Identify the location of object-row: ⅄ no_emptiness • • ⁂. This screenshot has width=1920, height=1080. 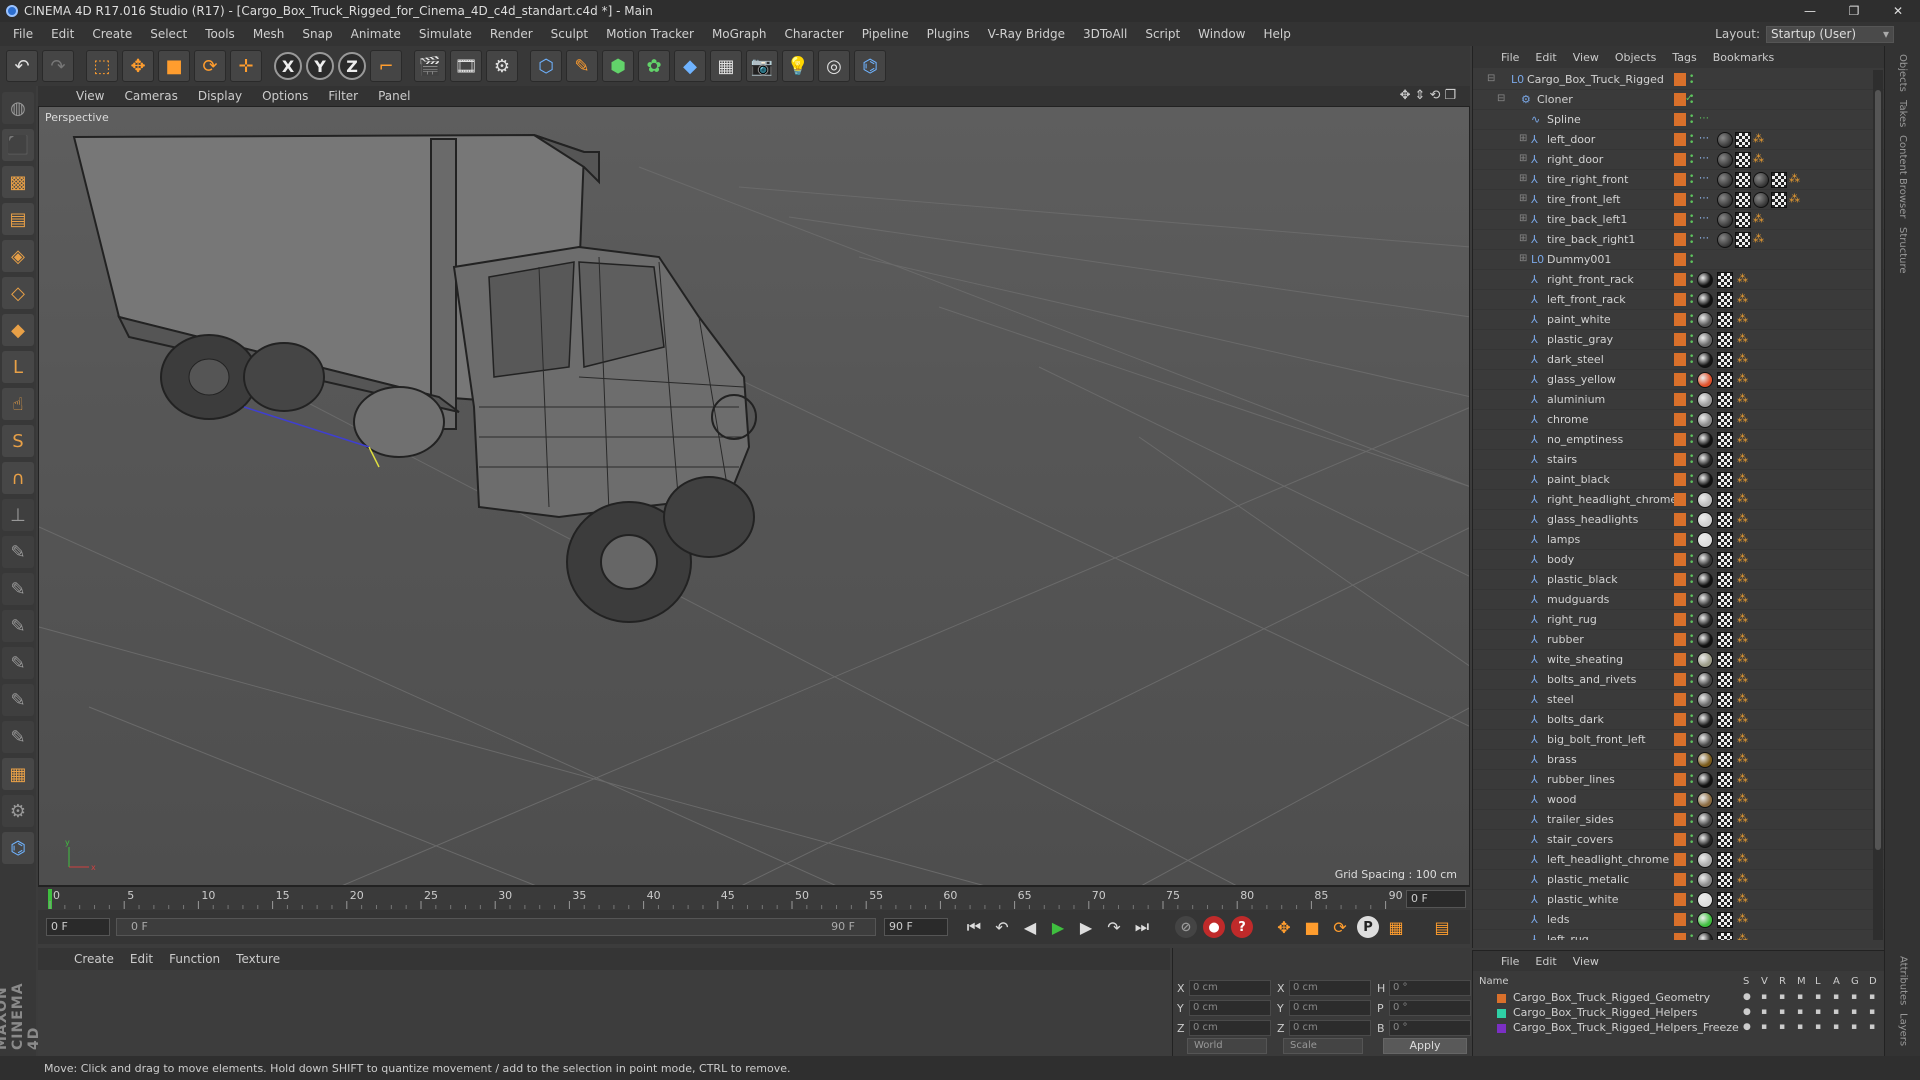
(1679, 440).